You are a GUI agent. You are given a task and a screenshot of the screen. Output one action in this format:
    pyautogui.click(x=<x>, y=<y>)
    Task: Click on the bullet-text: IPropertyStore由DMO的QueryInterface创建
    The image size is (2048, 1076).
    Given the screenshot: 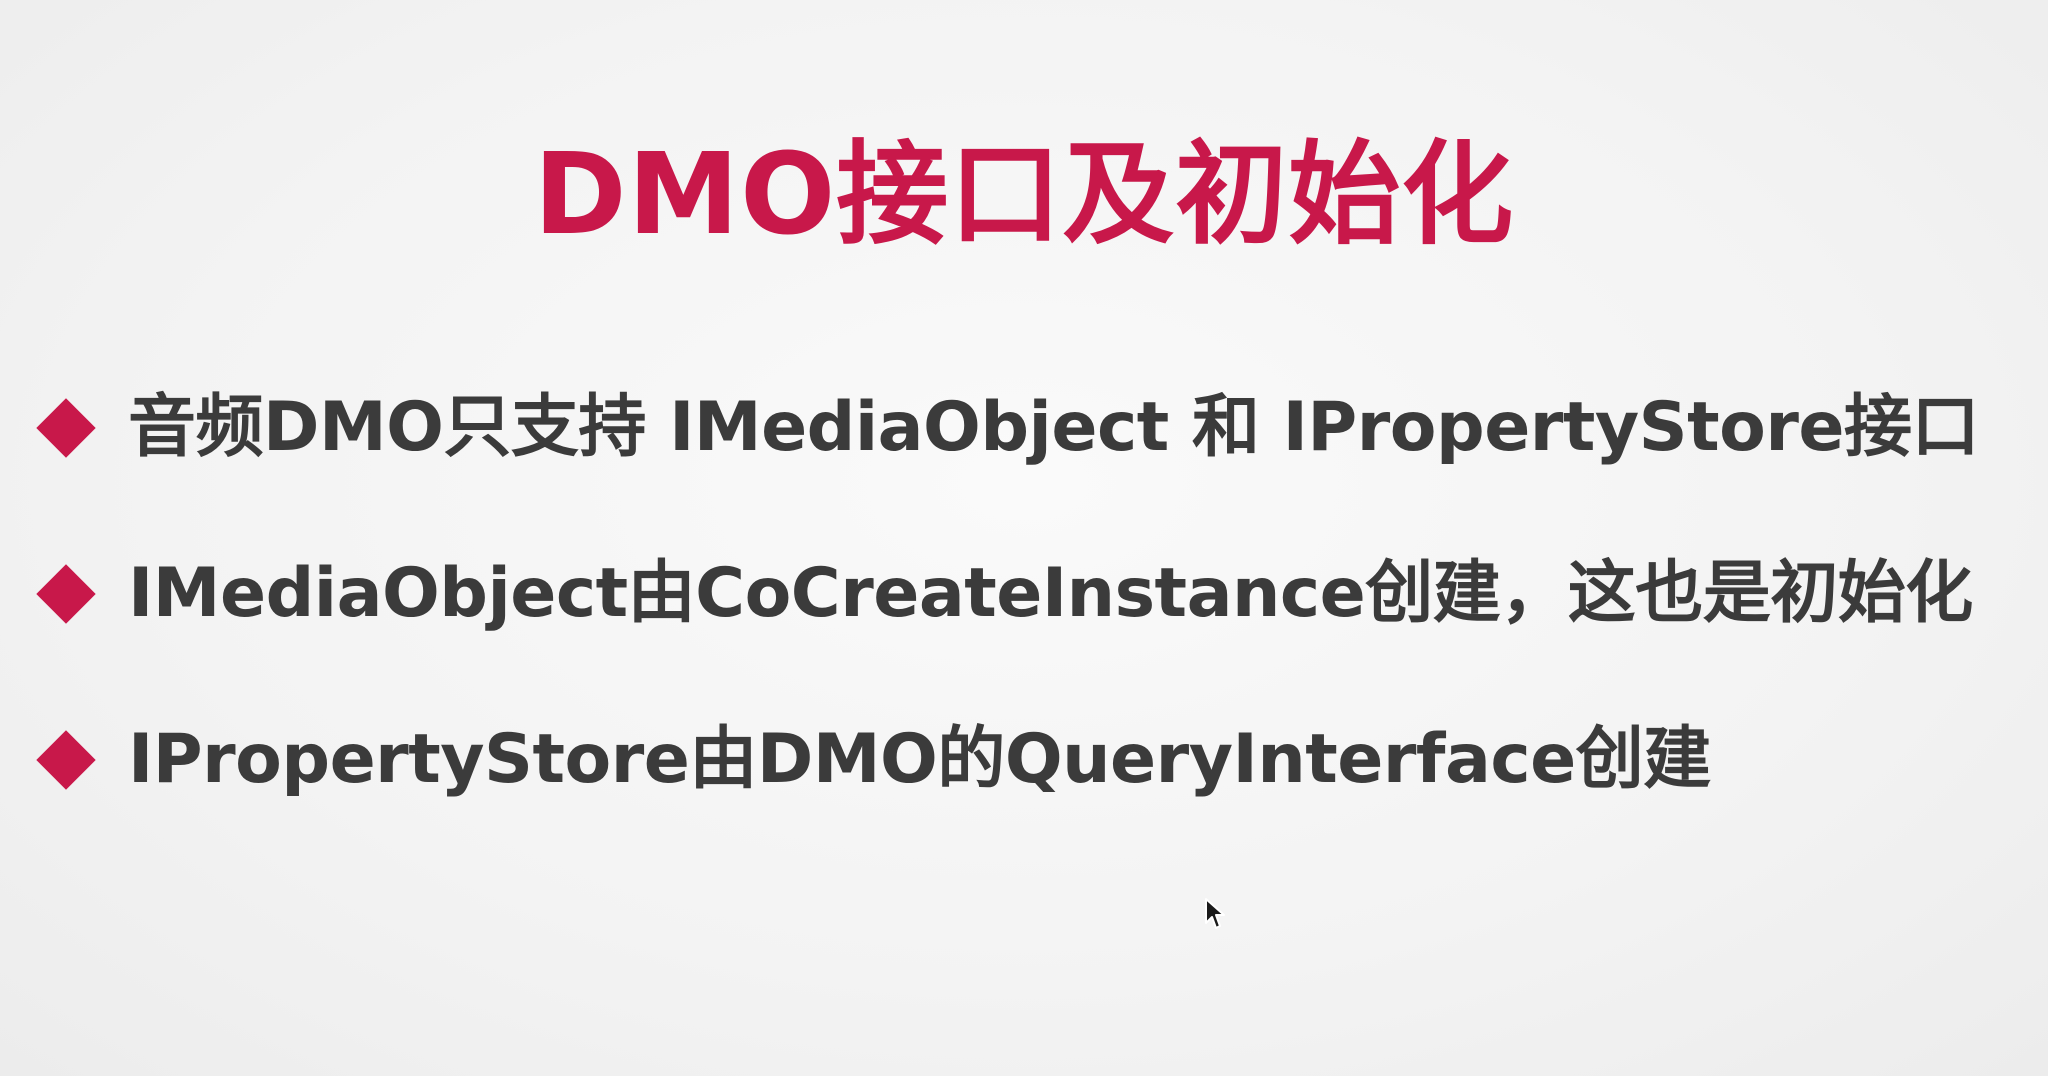 What is the action you would take?
    pyautogui.click(x=919, y=759)
    